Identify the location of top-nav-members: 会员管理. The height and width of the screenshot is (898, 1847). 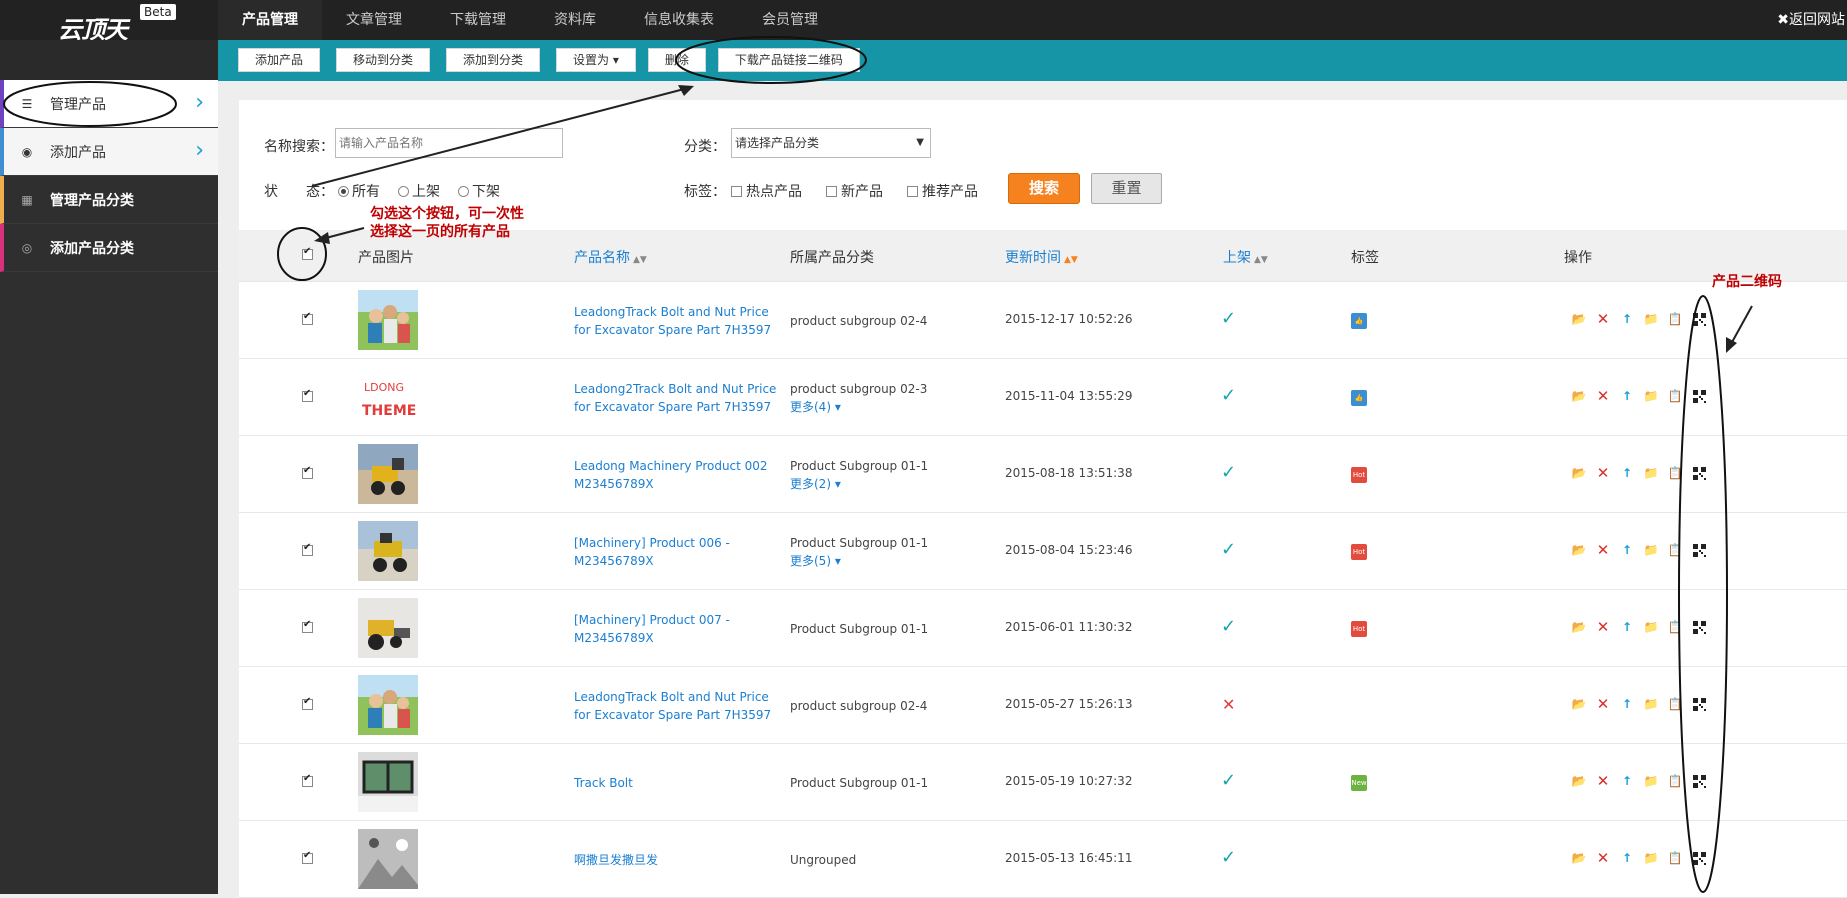
(790, 20).